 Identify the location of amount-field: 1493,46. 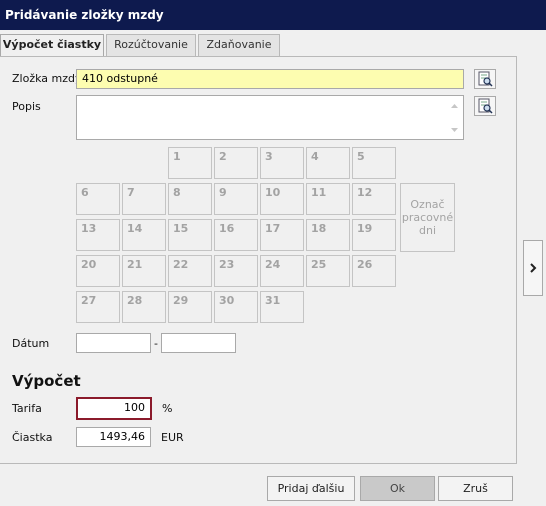
(113, 437).